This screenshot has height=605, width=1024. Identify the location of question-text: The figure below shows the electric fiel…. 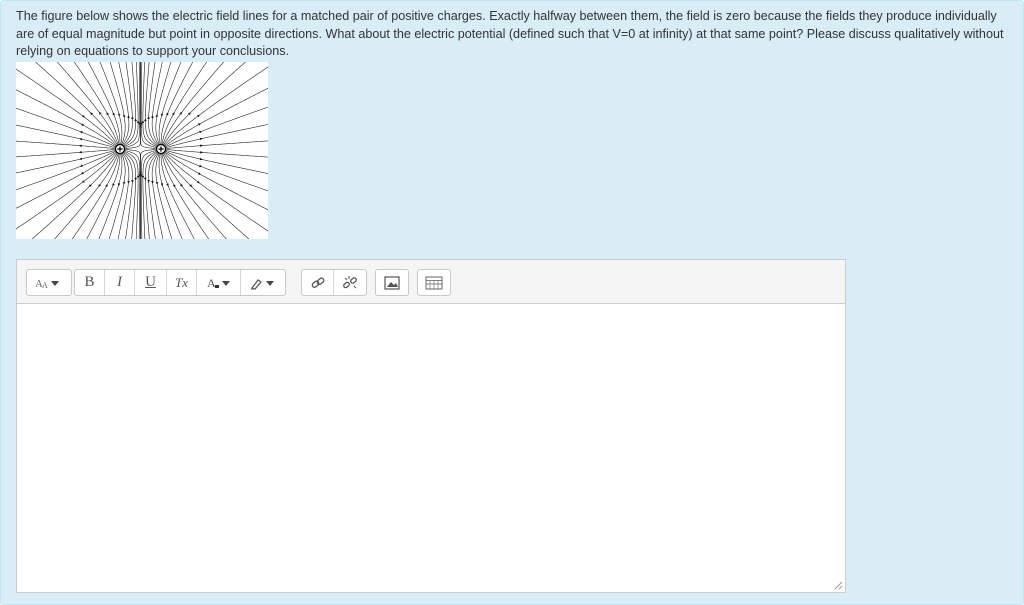
(510, 34).